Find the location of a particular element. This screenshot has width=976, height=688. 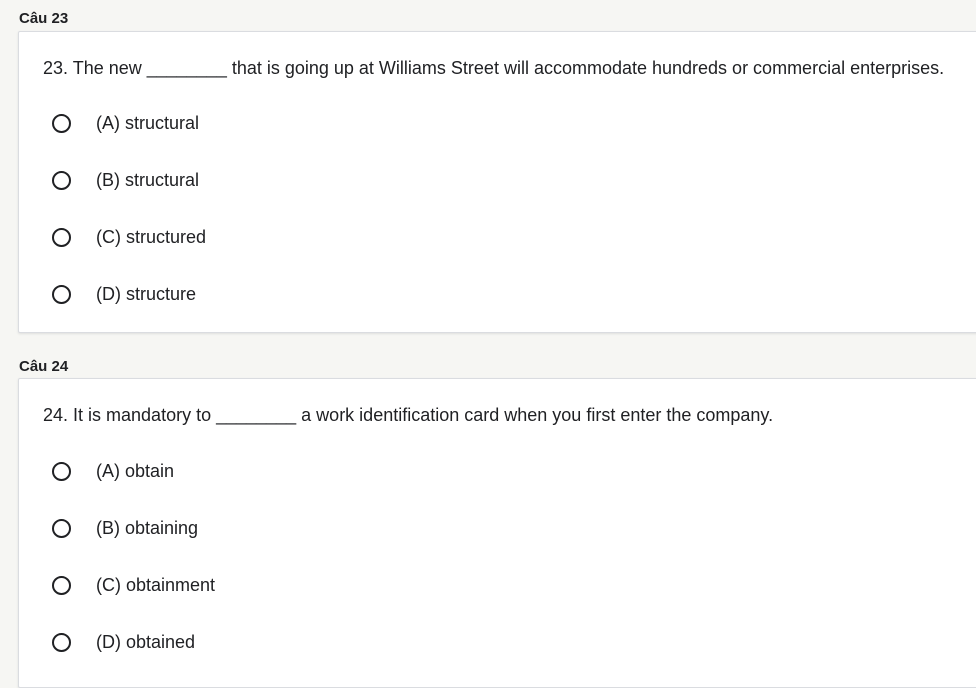

option-label: (D) obtained is located at coordinates (146, 641).